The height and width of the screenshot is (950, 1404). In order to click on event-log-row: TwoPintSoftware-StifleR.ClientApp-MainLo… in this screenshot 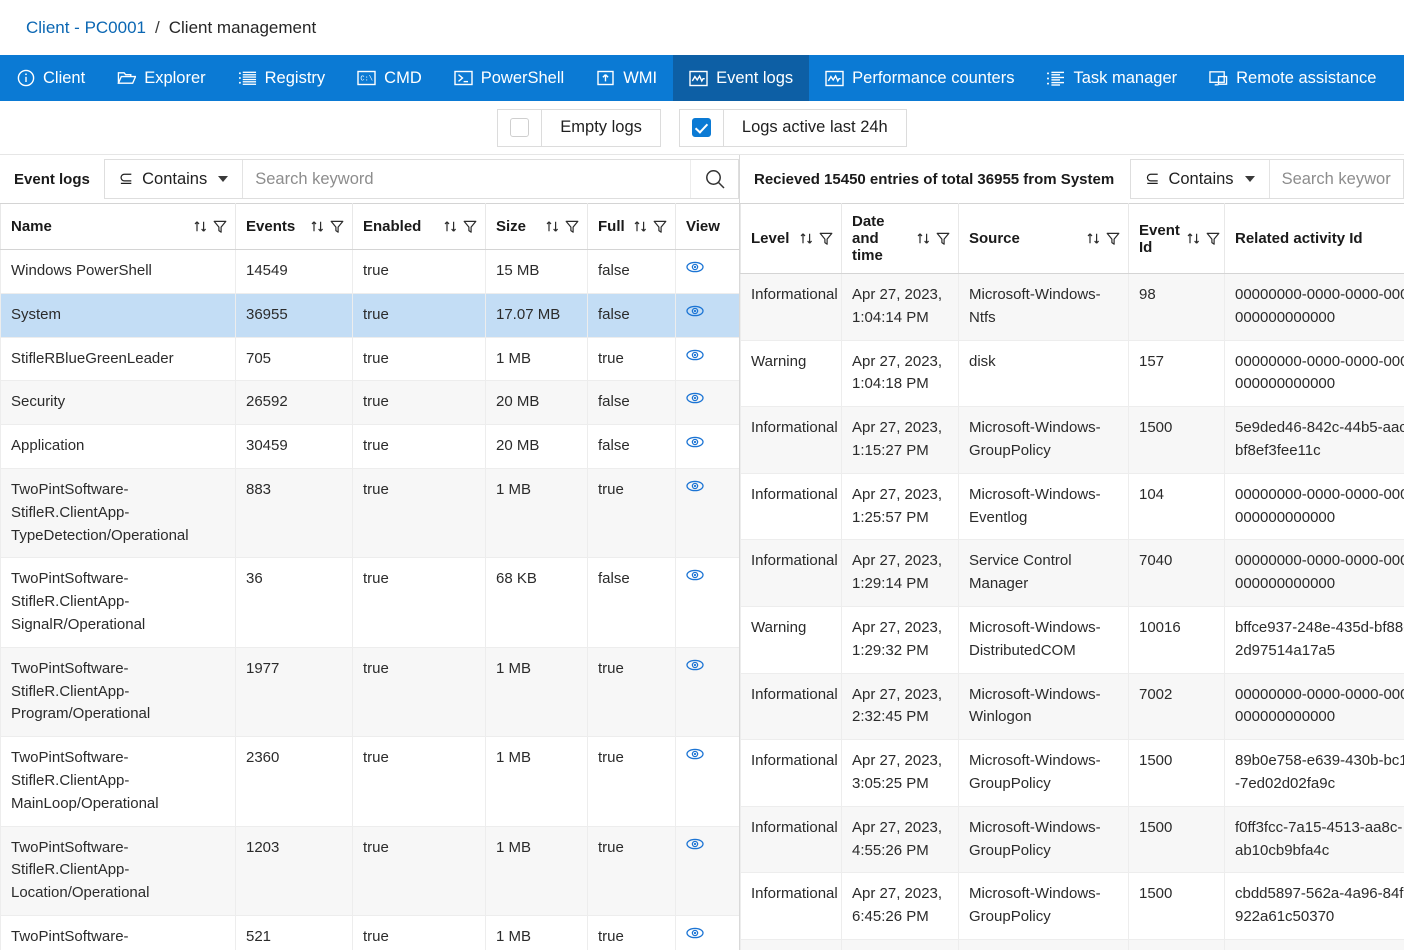, I will do `click(369, 781)`.